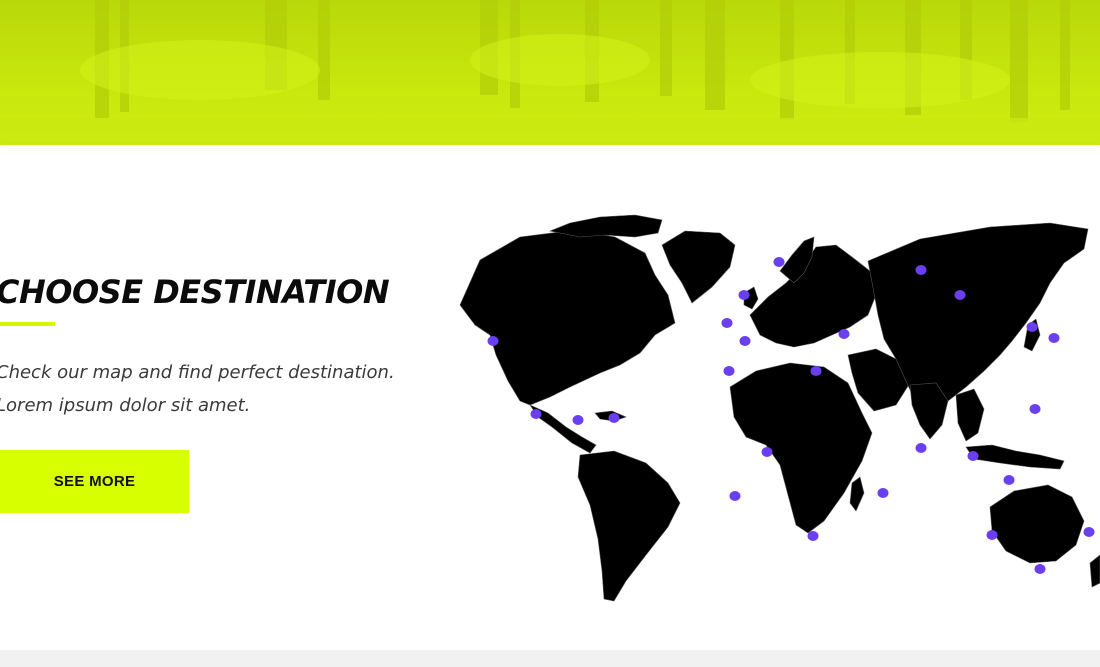 The width and height of the screenshot is (1100, 667). What do you see at coordinates (94, 481) in the screenshot?
I see `see-more-button: SEE MORE` at bounding box center [94, 481].